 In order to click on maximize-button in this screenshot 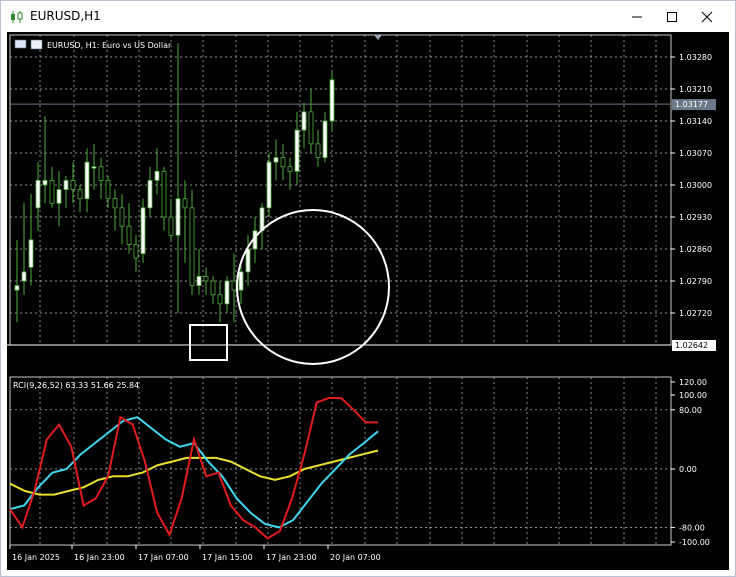, I will do `click(672, 17)`.